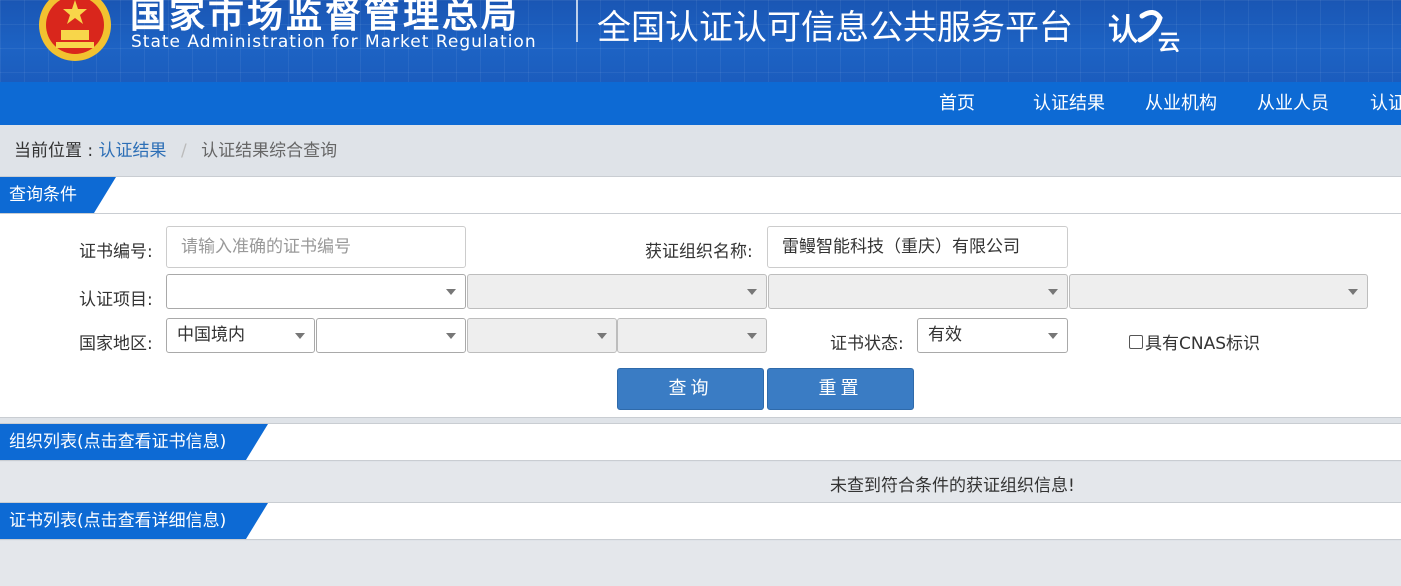 Image resolution: width=1401 pixels, height=586 pixels. I want to click on national-emblem-icon, so click(75, 30).